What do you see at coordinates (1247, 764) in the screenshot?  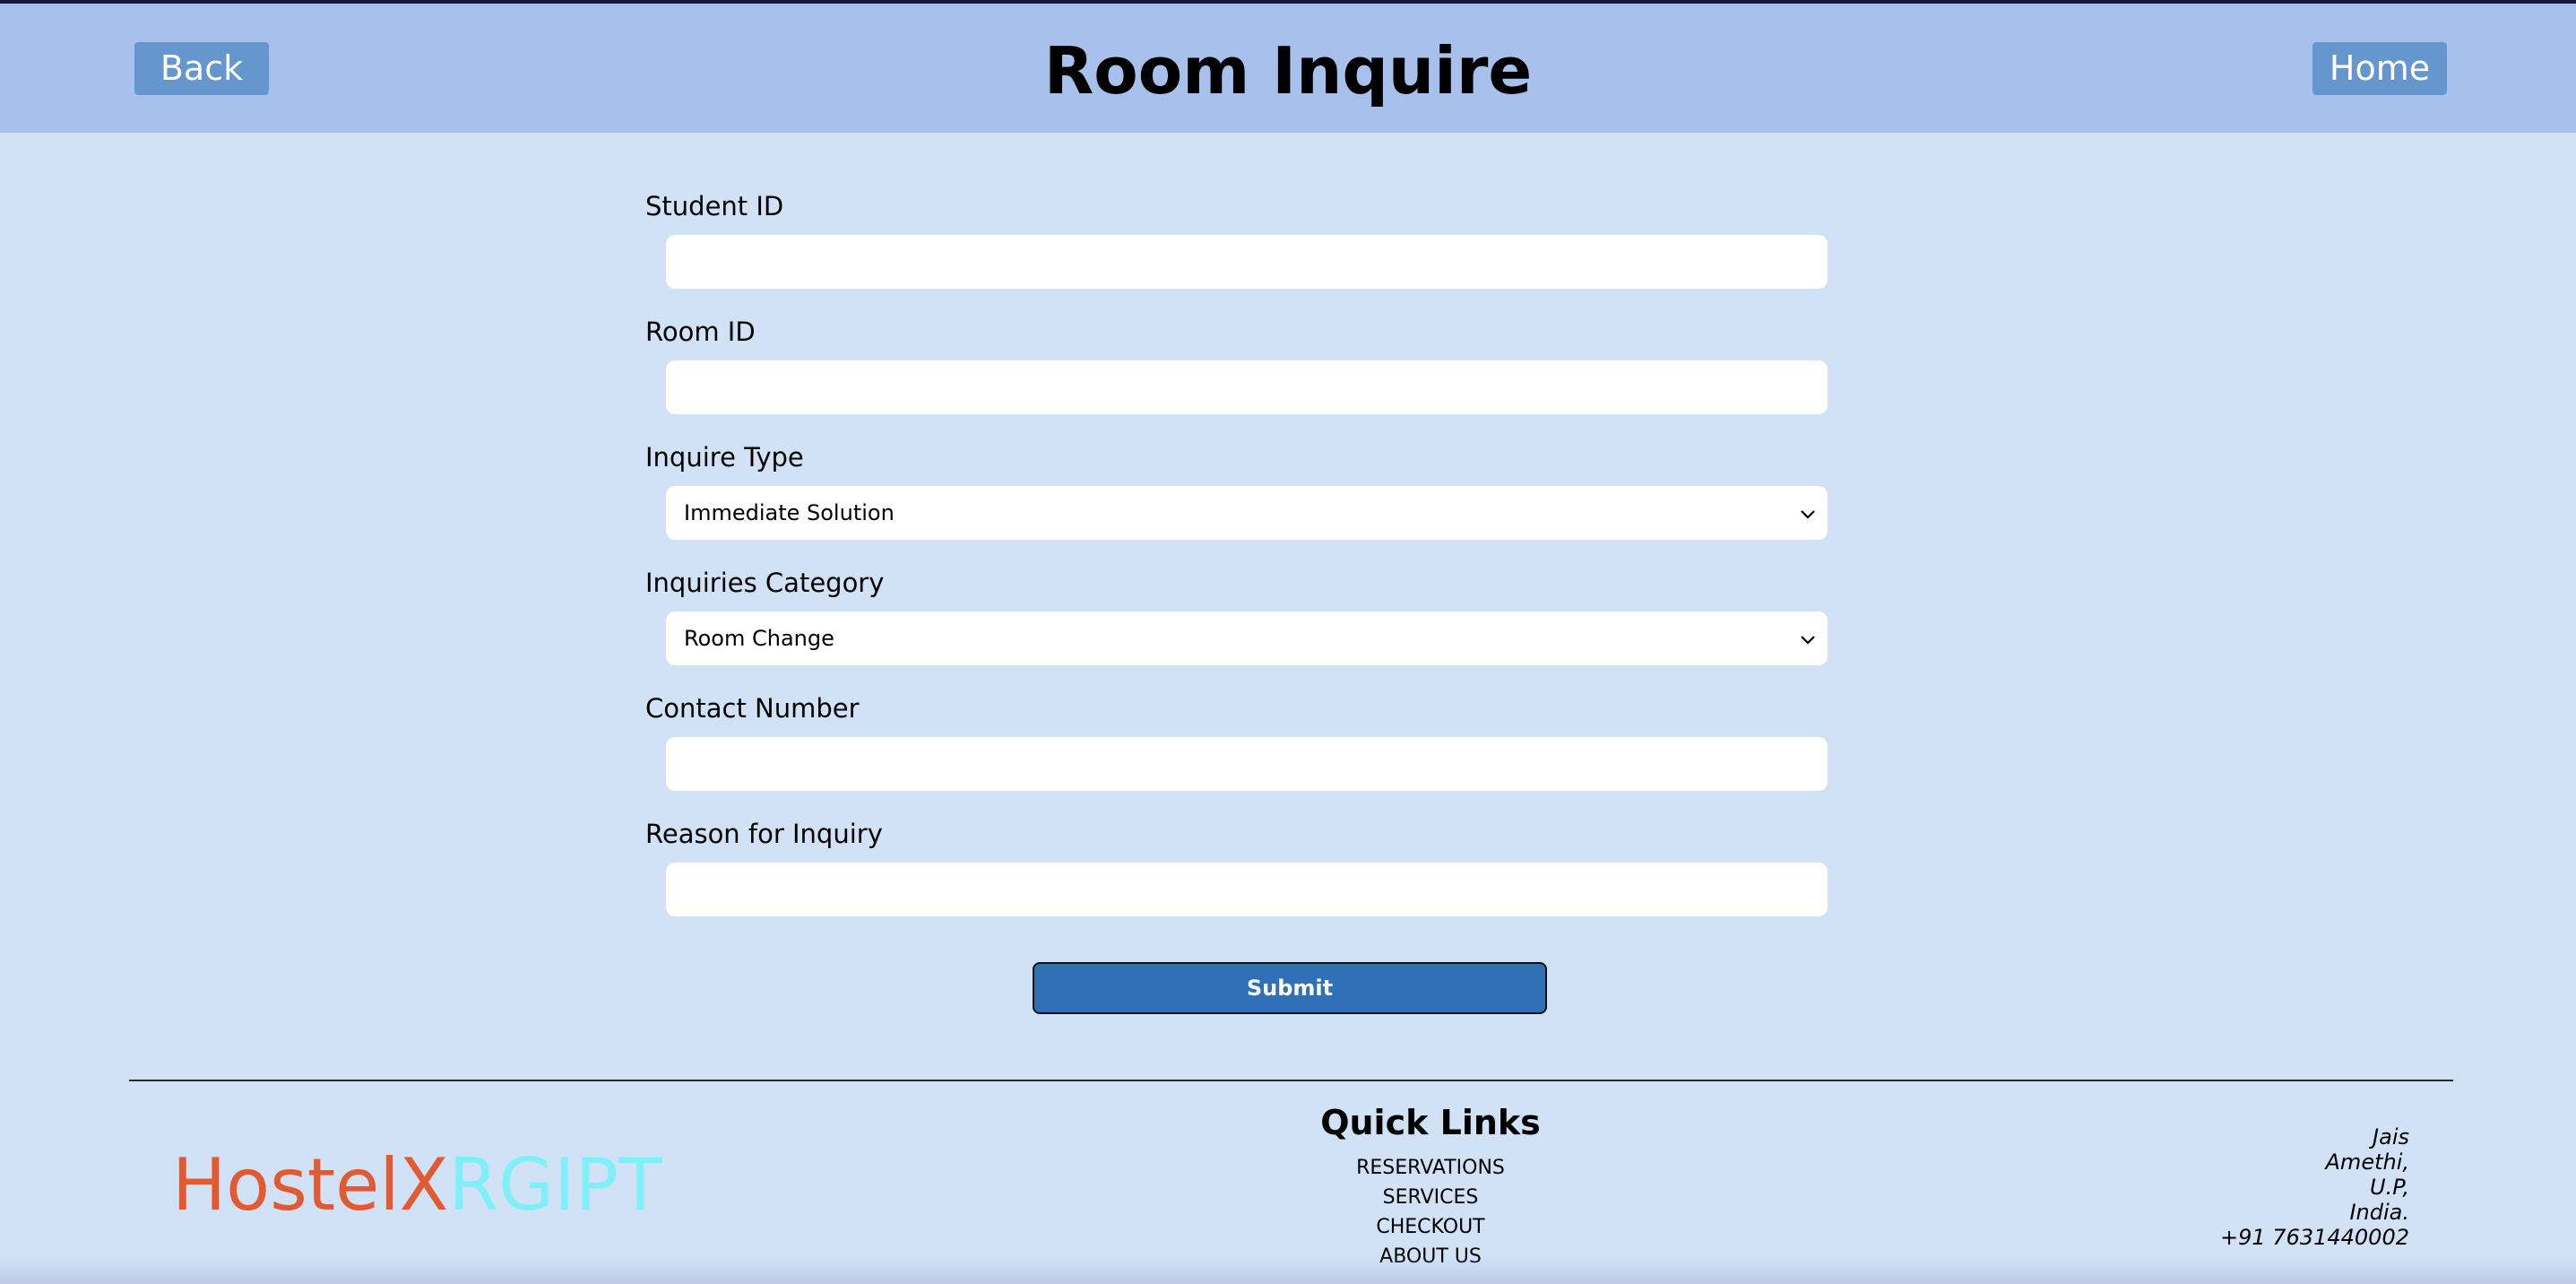 I see `contact-number-input` at bounding box center [1247, 764].